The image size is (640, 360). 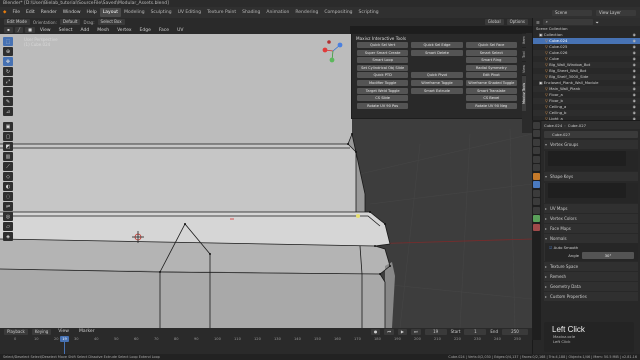 What do you see at coordinates (164, 30) in the screenshot?
I see `menu-face: Face` at bounding box center [164, 30].